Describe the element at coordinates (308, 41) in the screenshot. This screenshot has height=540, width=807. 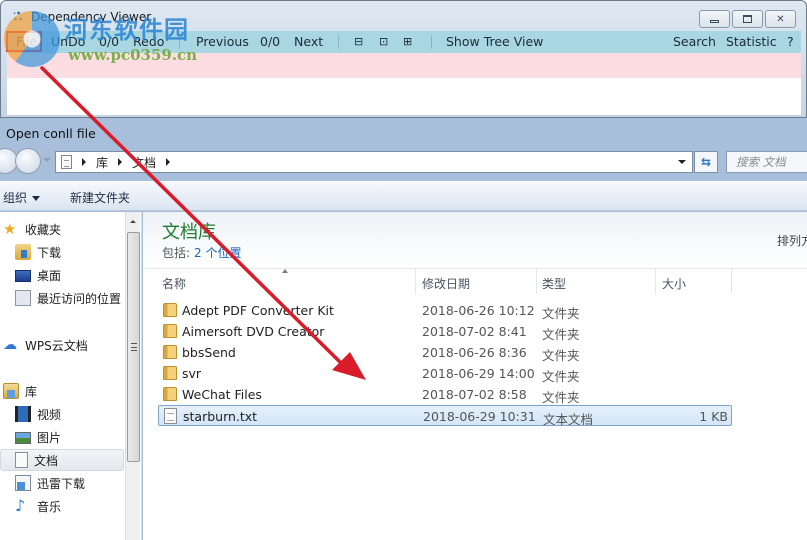
I see `next-button: Next` at that location.